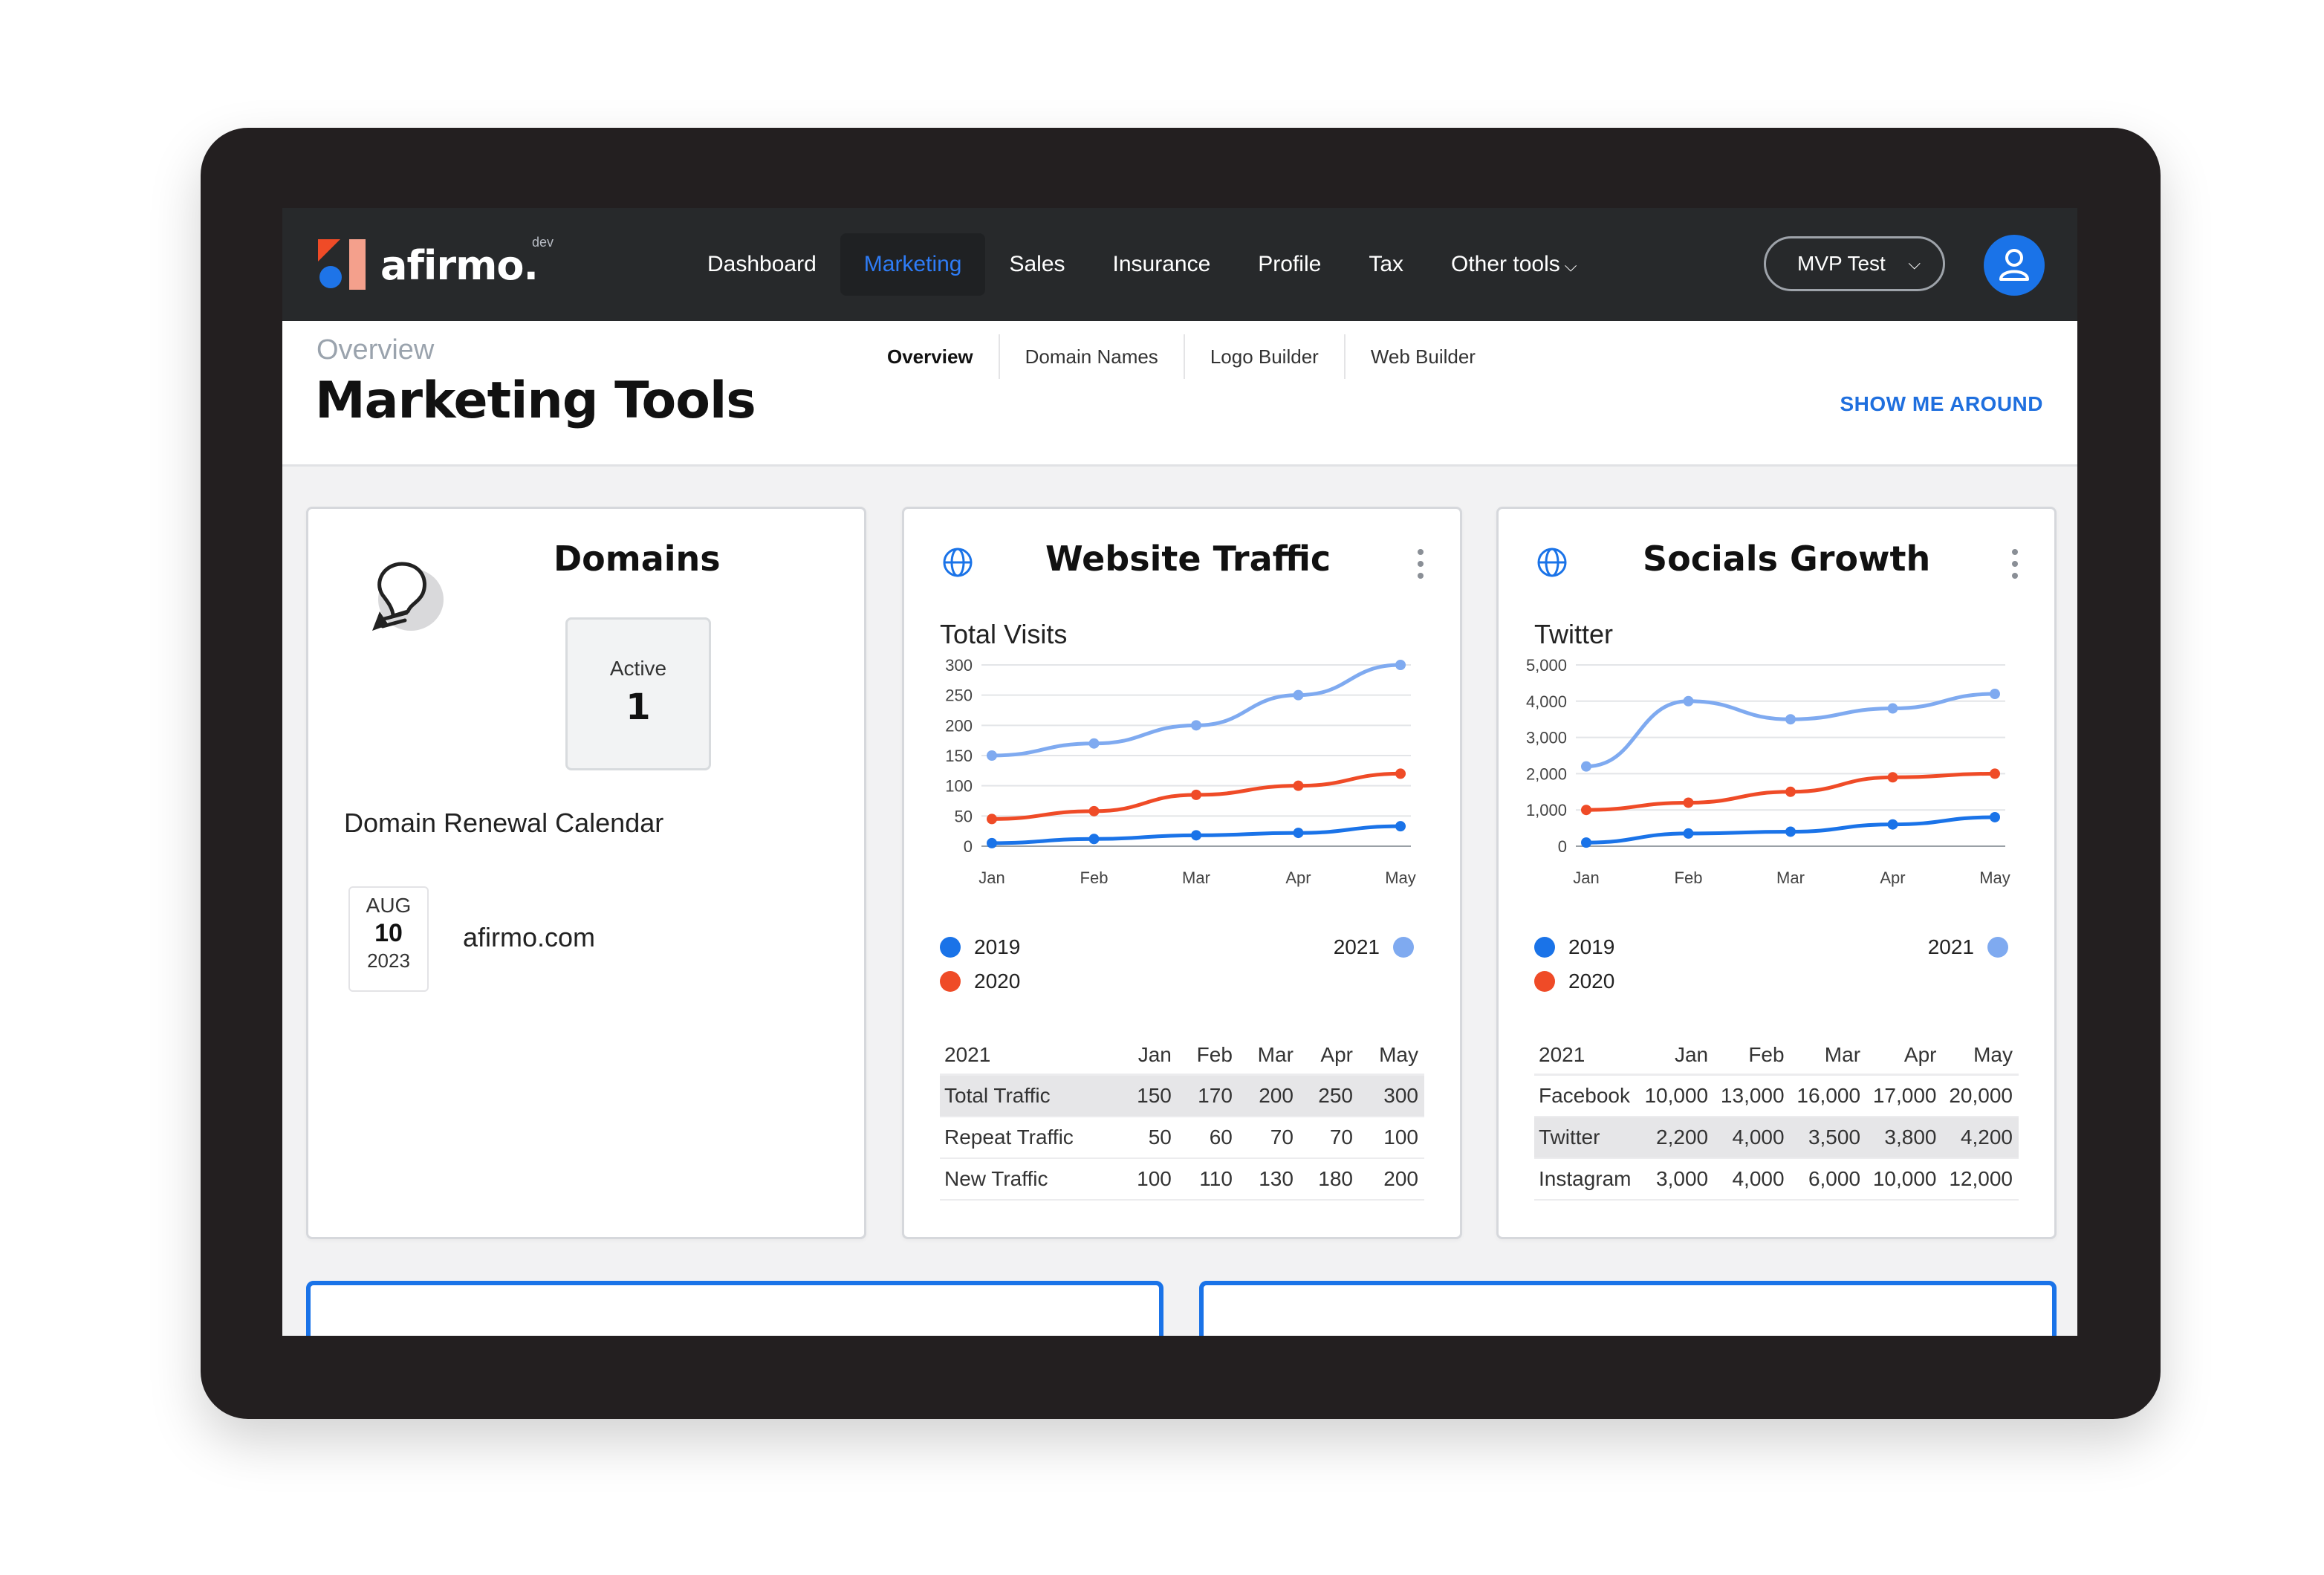  What do you see at coordinates (959, 696) in the screenshot?
I see `y-tick-label: 250` at bounding box center [959, 696].